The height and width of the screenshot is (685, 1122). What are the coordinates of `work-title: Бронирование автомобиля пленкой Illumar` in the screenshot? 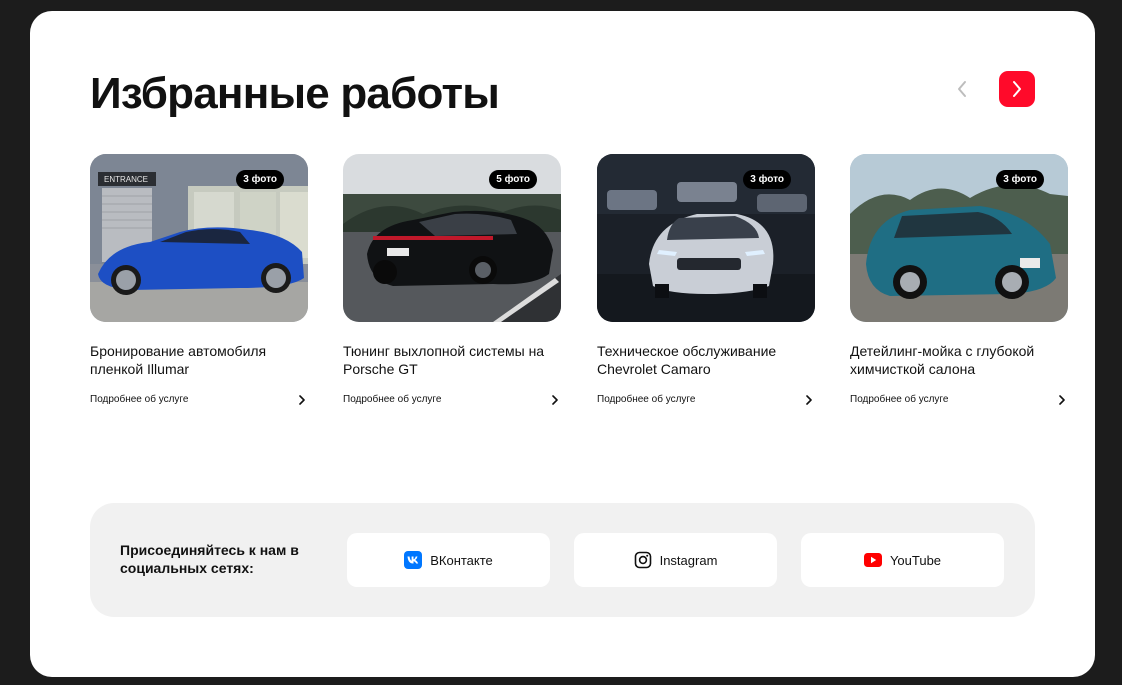 It's located at (178, 360).